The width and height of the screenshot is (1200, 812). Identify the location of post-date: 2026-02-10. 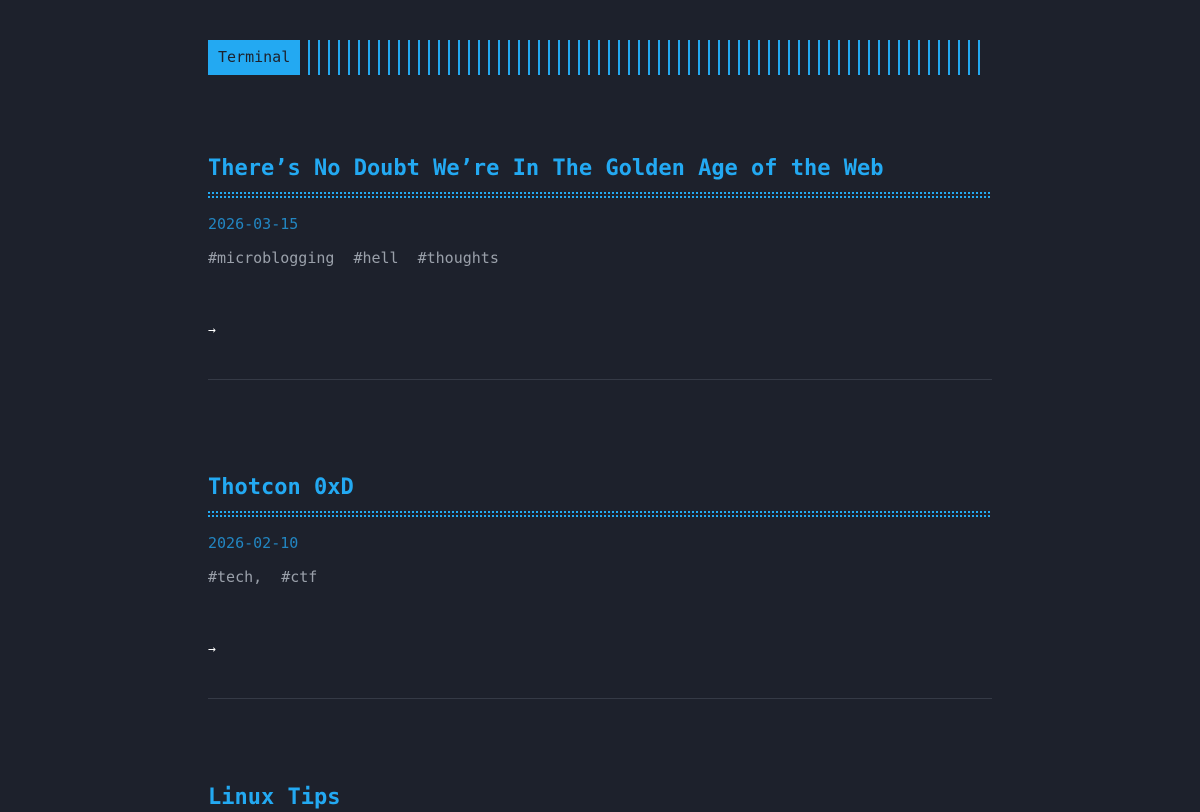
(253, 543).